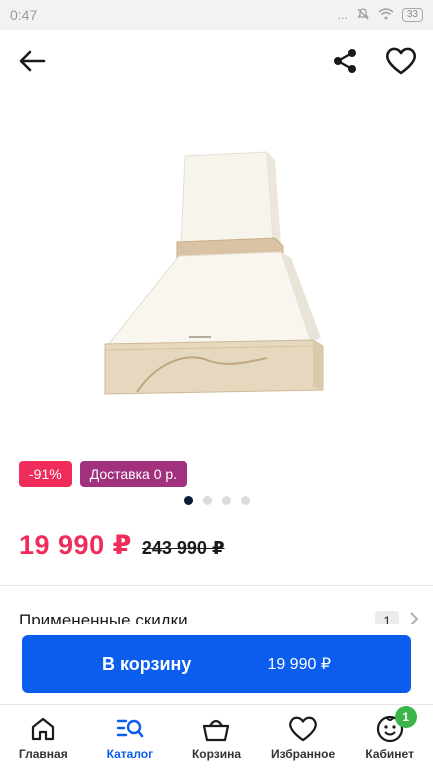 This screenshot has width=433, height=770. I want to click on nav-label: Каталог, so click(130, 754).